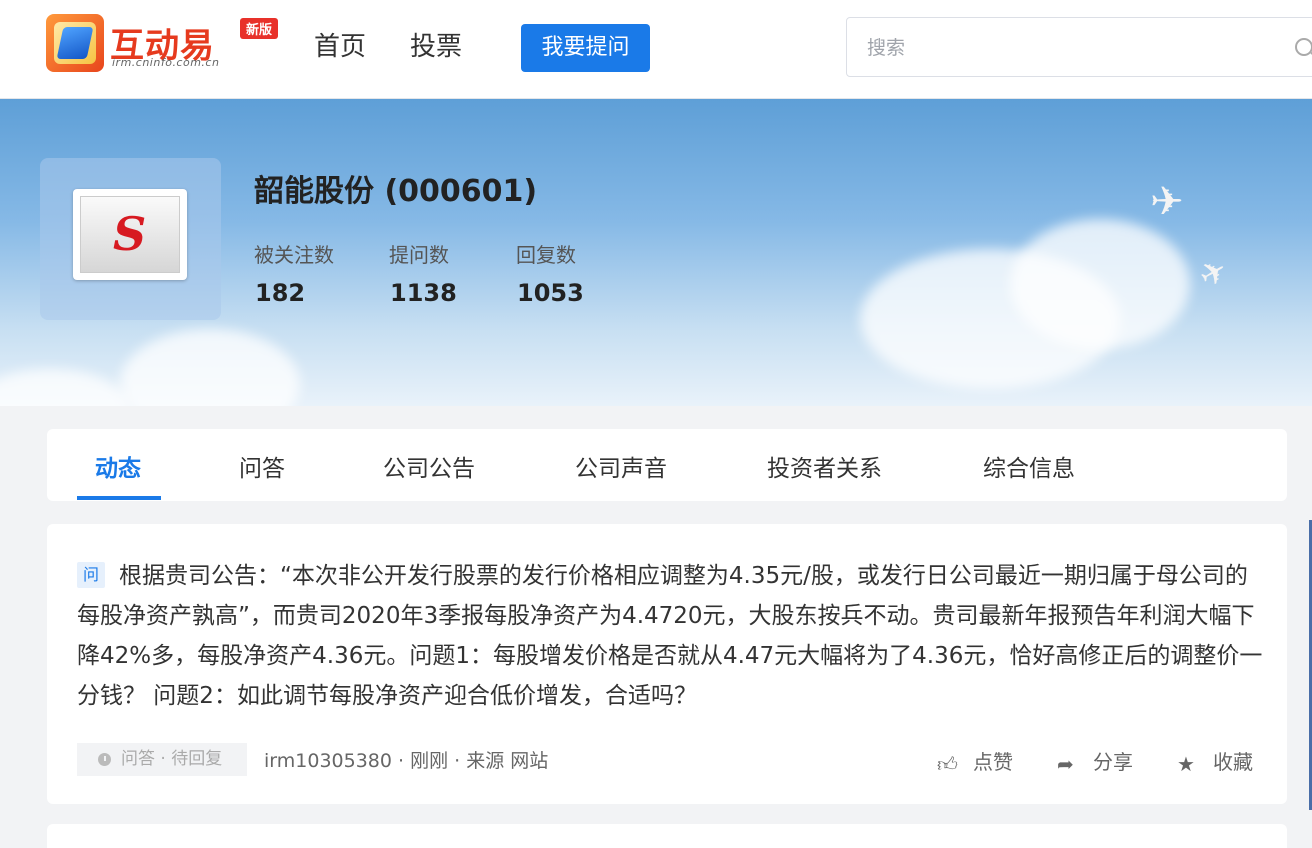 Image resolution: width=1312 pixels, height=848 pixels. What do you see at coordinates (436, 44) in the screenshot?
I see `nav-vote: 投票` at bounding box center [436, 44].